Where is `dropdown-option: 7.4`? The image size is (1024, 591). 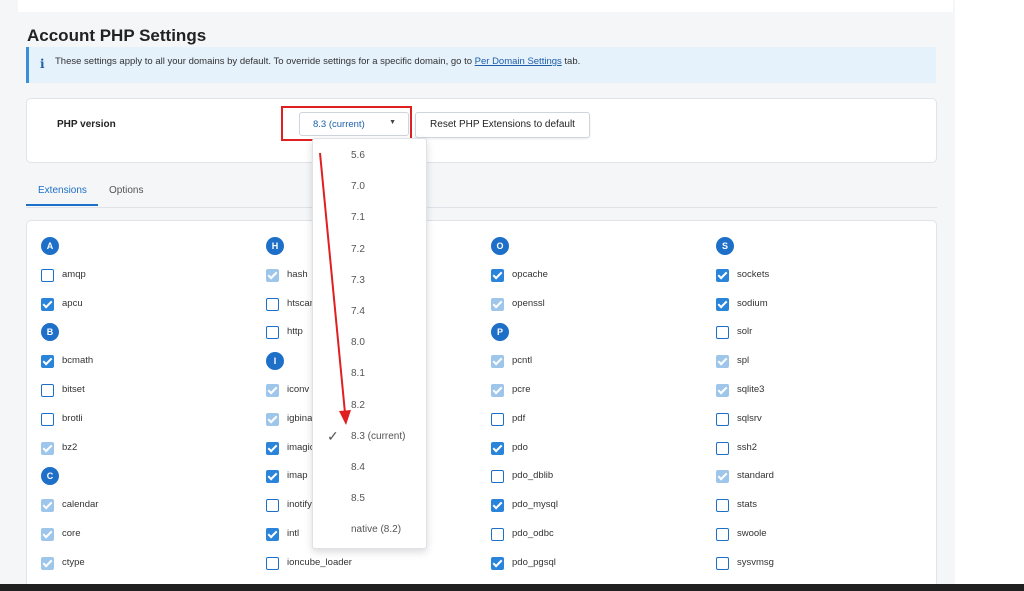
dropdown-option: 7.4 is located at coordinates (369, 312).